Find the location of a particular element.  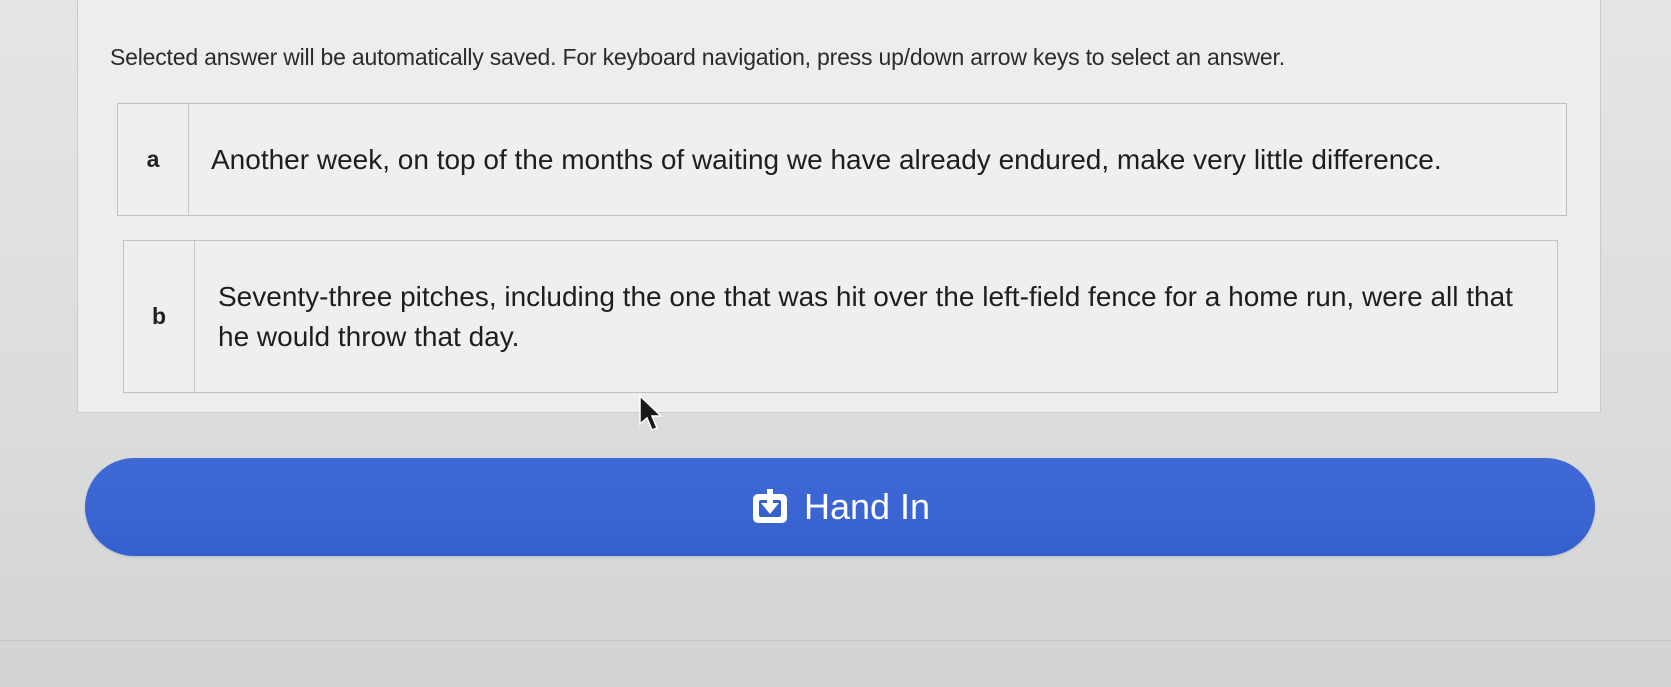

hand-in-icon is located at coordinates (770, 507).